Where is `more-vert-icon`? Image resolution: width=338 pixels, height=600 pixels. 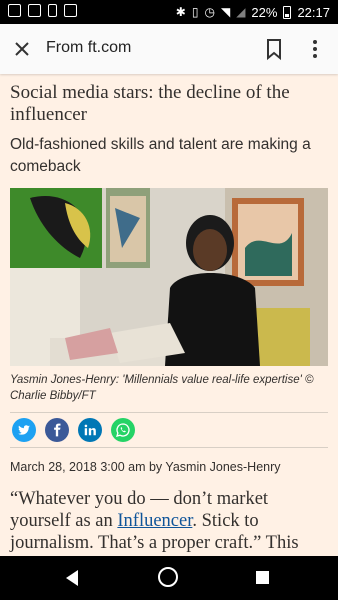 more-vert-icon is located at coordinates (315, 49).